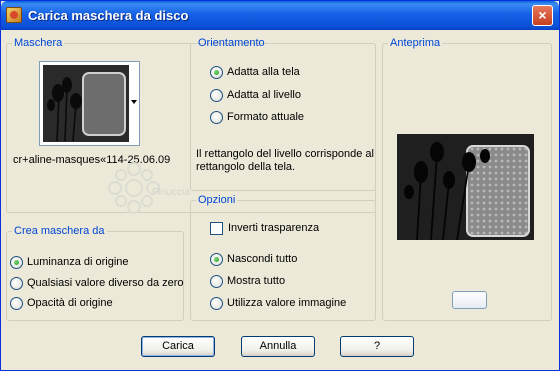  What do you see at coordinates (108, 15) in the screenshot?
I see `window-title: Carica maschera da disco` at bounding box center [108, 15].